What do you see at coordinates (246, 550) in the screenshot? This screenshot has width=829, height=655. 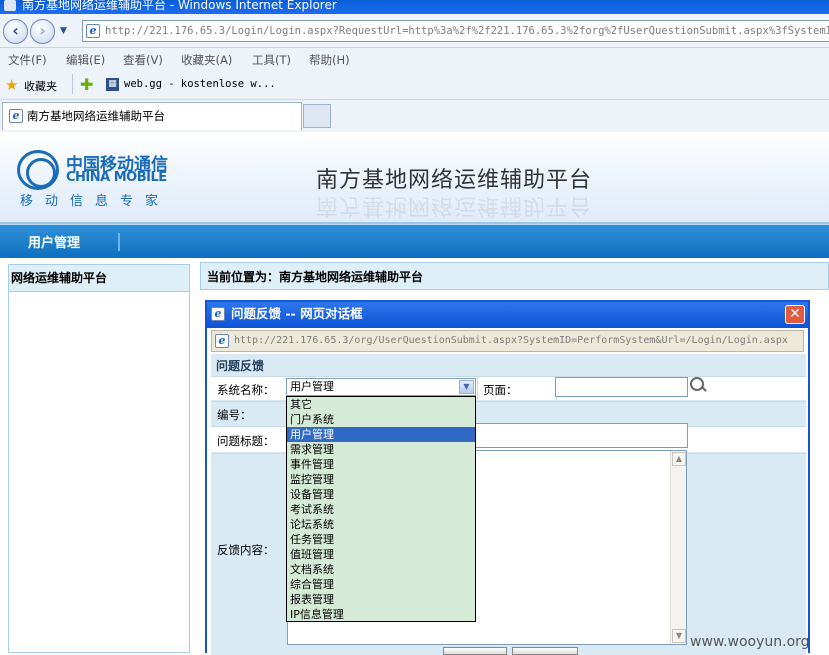 I see `content-label: 反馈内容：` at bounding box center [246, 550].